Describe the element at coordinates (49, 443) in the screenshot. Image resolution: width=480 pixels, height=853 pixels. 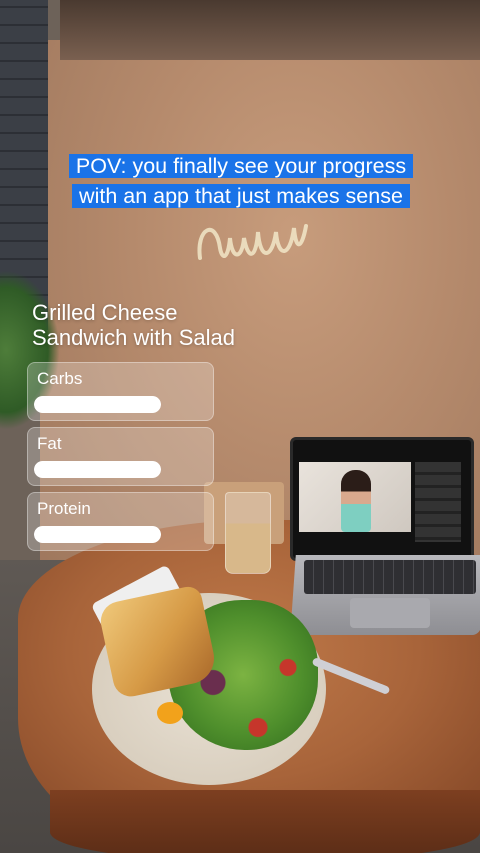
I see `macro-label-fat: Fat` at that location.